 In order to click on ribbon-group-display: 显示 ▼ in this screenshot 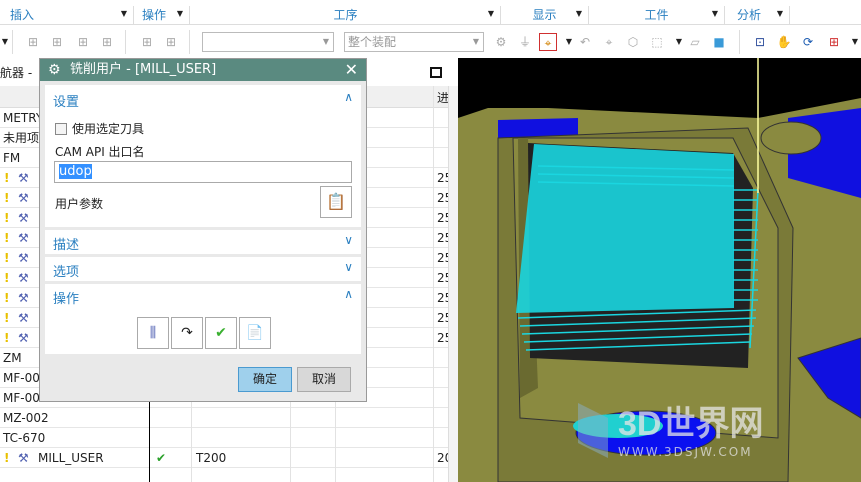, I will do `click(545, 15)`.